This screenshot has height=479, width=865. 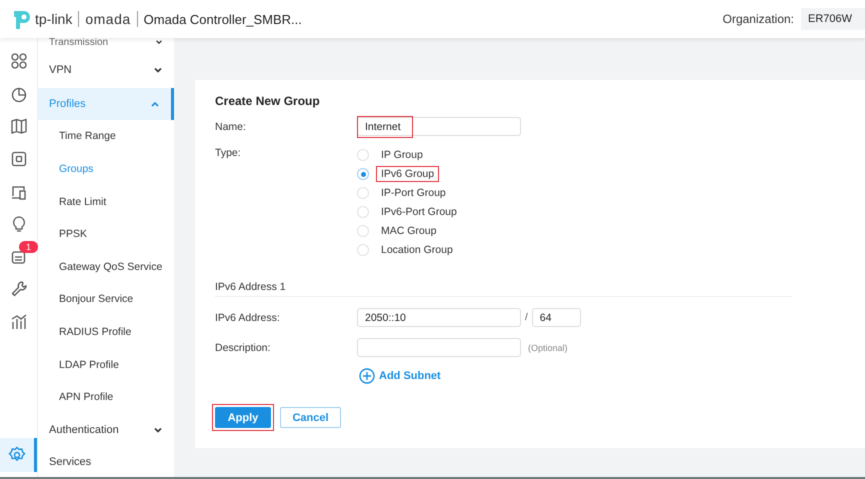 I want to click on field-label: Name:, so click(x=231, y=126).